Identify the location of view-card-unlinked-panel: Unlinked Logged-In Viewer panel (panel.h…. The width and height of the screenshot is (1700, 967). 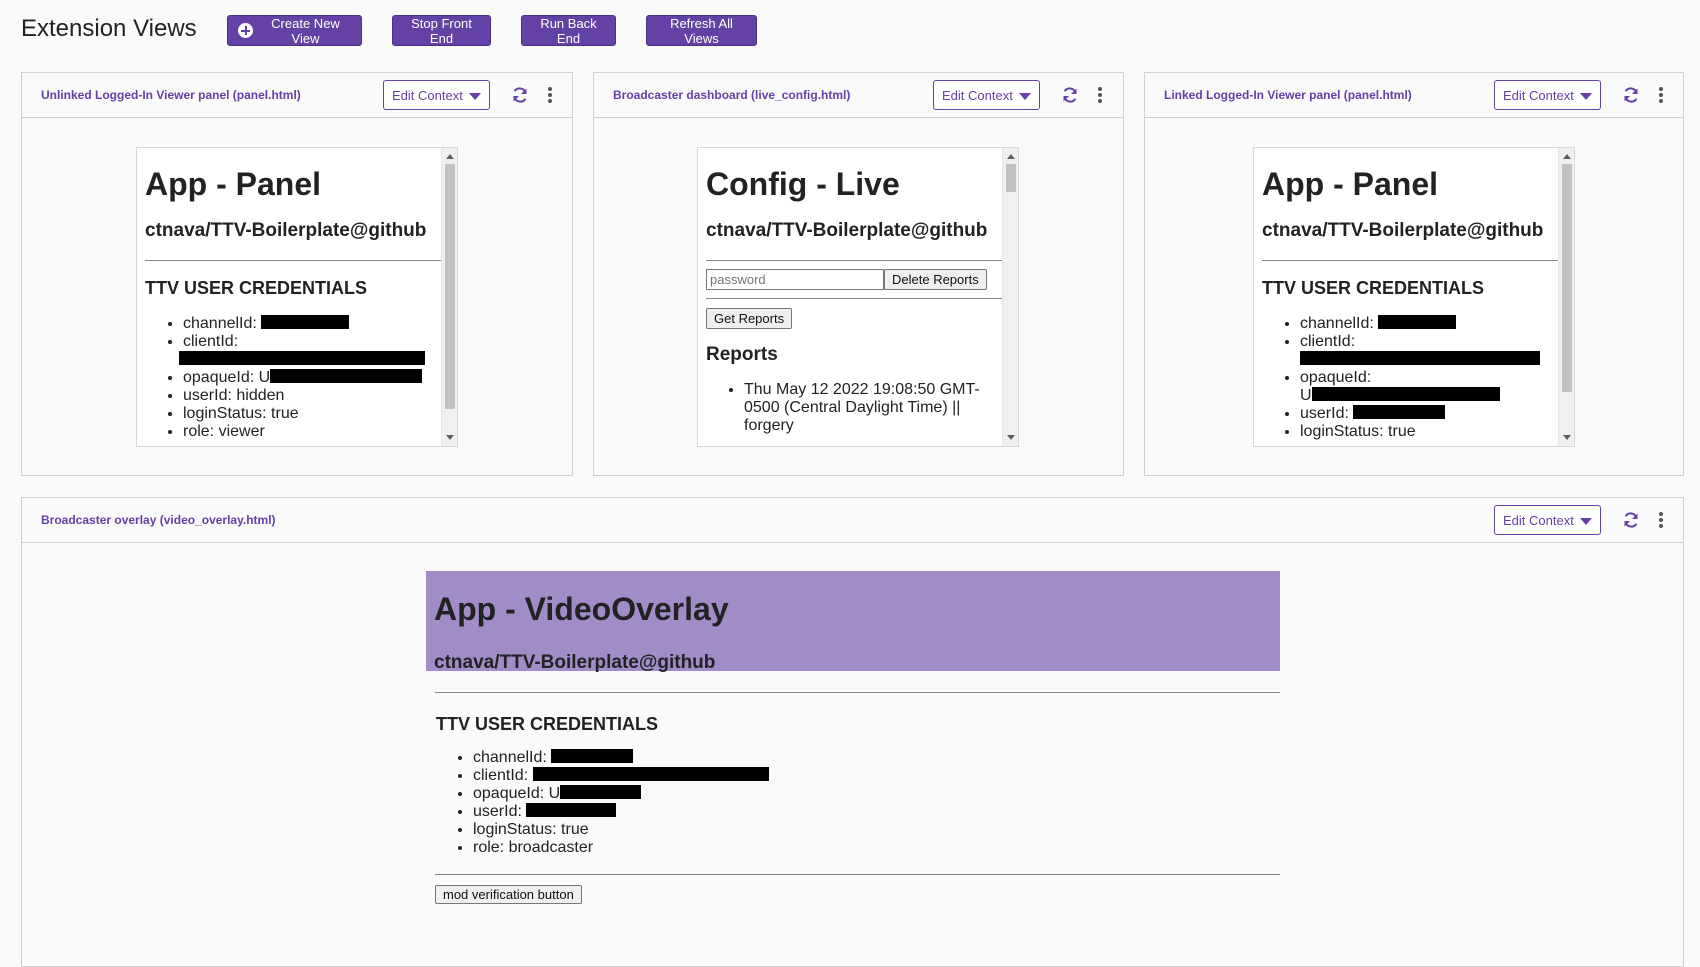
(297, 274).